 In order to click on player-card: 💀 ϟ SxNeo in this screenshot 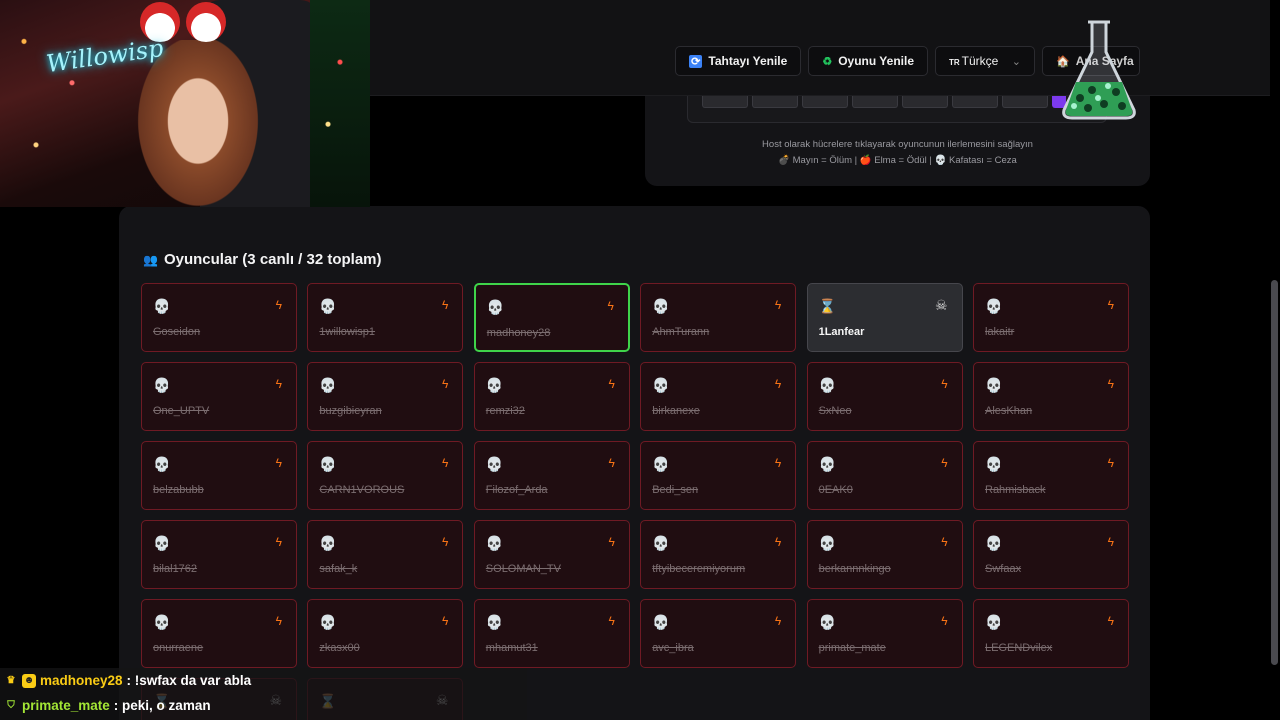, I will do `click(884, 396)`.